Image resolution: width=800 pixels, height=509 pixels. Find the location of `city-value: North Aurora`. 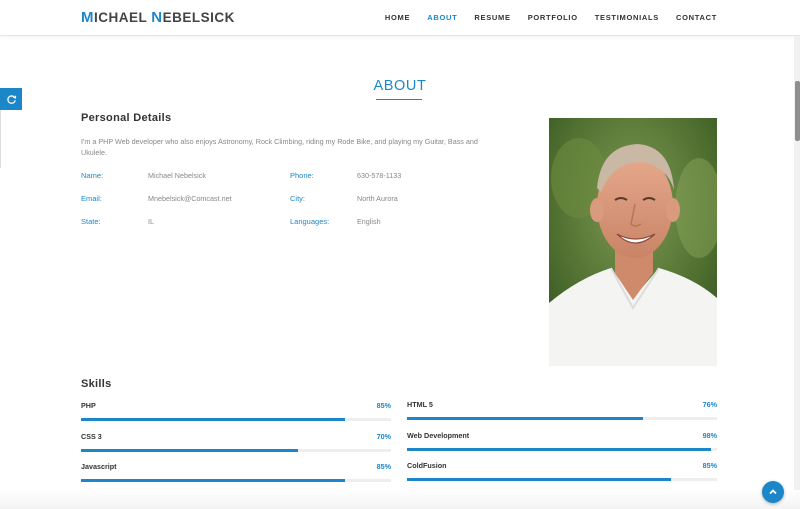

city-value: North Aurora is located at coordinates (377, 198).